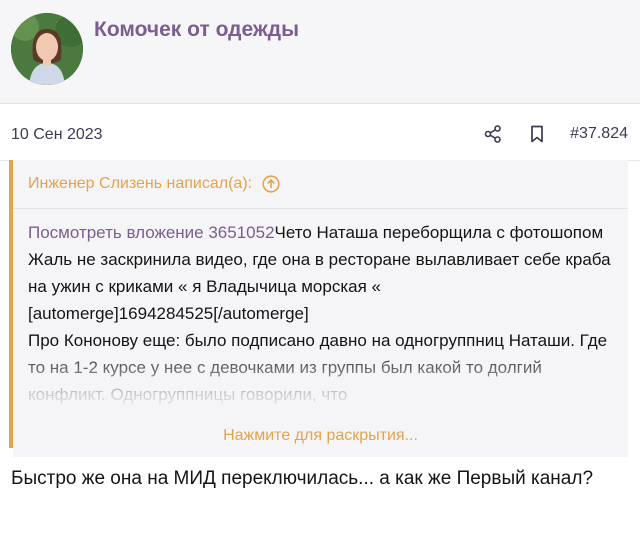  What do you see at coordinates (320, 132) in the screenshot?
I see `post-meta-bar: 10 Сен 2023 #37.824` at bounding box center [320, 132].